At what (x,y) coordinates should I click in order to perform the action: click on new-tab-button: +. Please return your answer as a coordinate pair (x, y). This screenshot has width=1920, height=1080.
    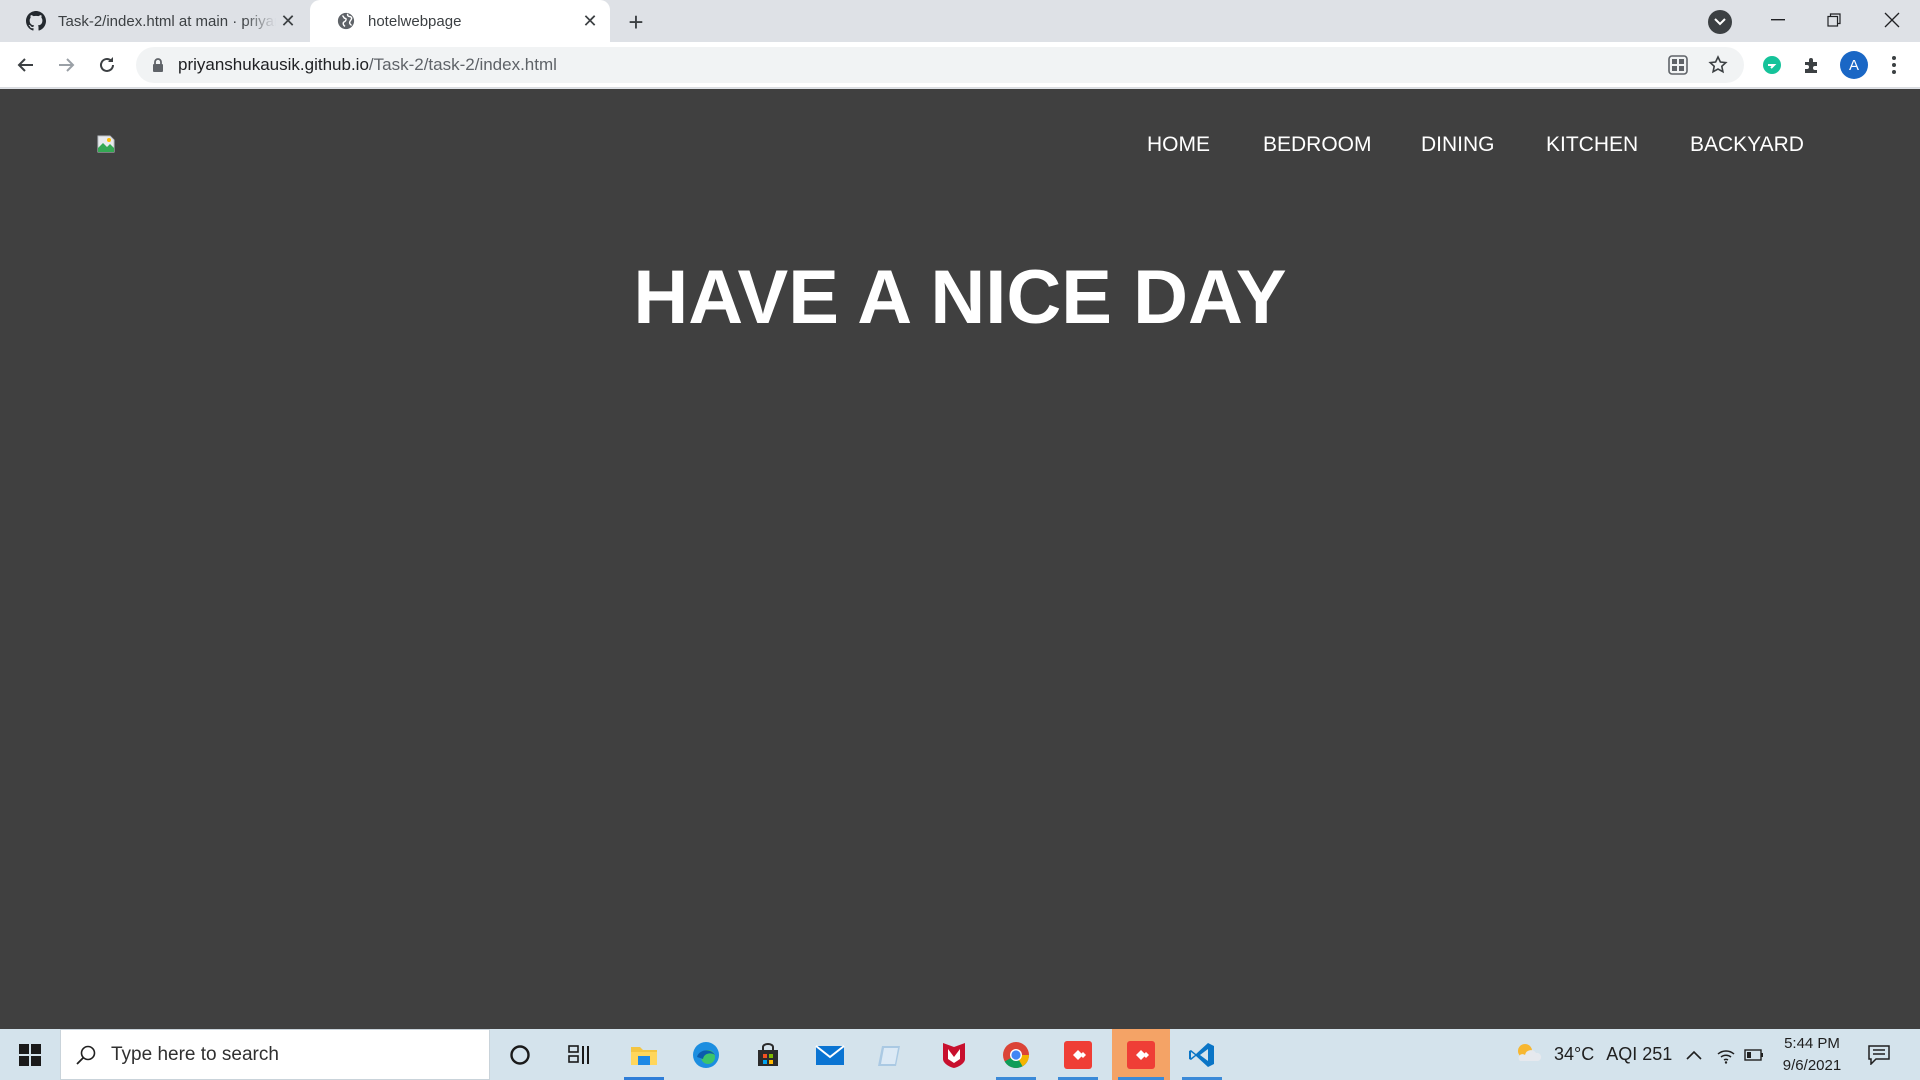
    Looking at the image, I should click on (636, 22).